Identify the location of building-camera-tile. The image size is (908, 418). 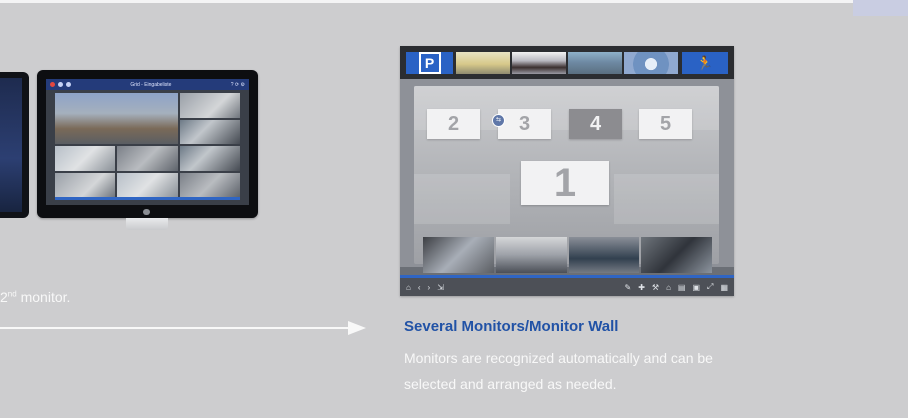
(483, 63).